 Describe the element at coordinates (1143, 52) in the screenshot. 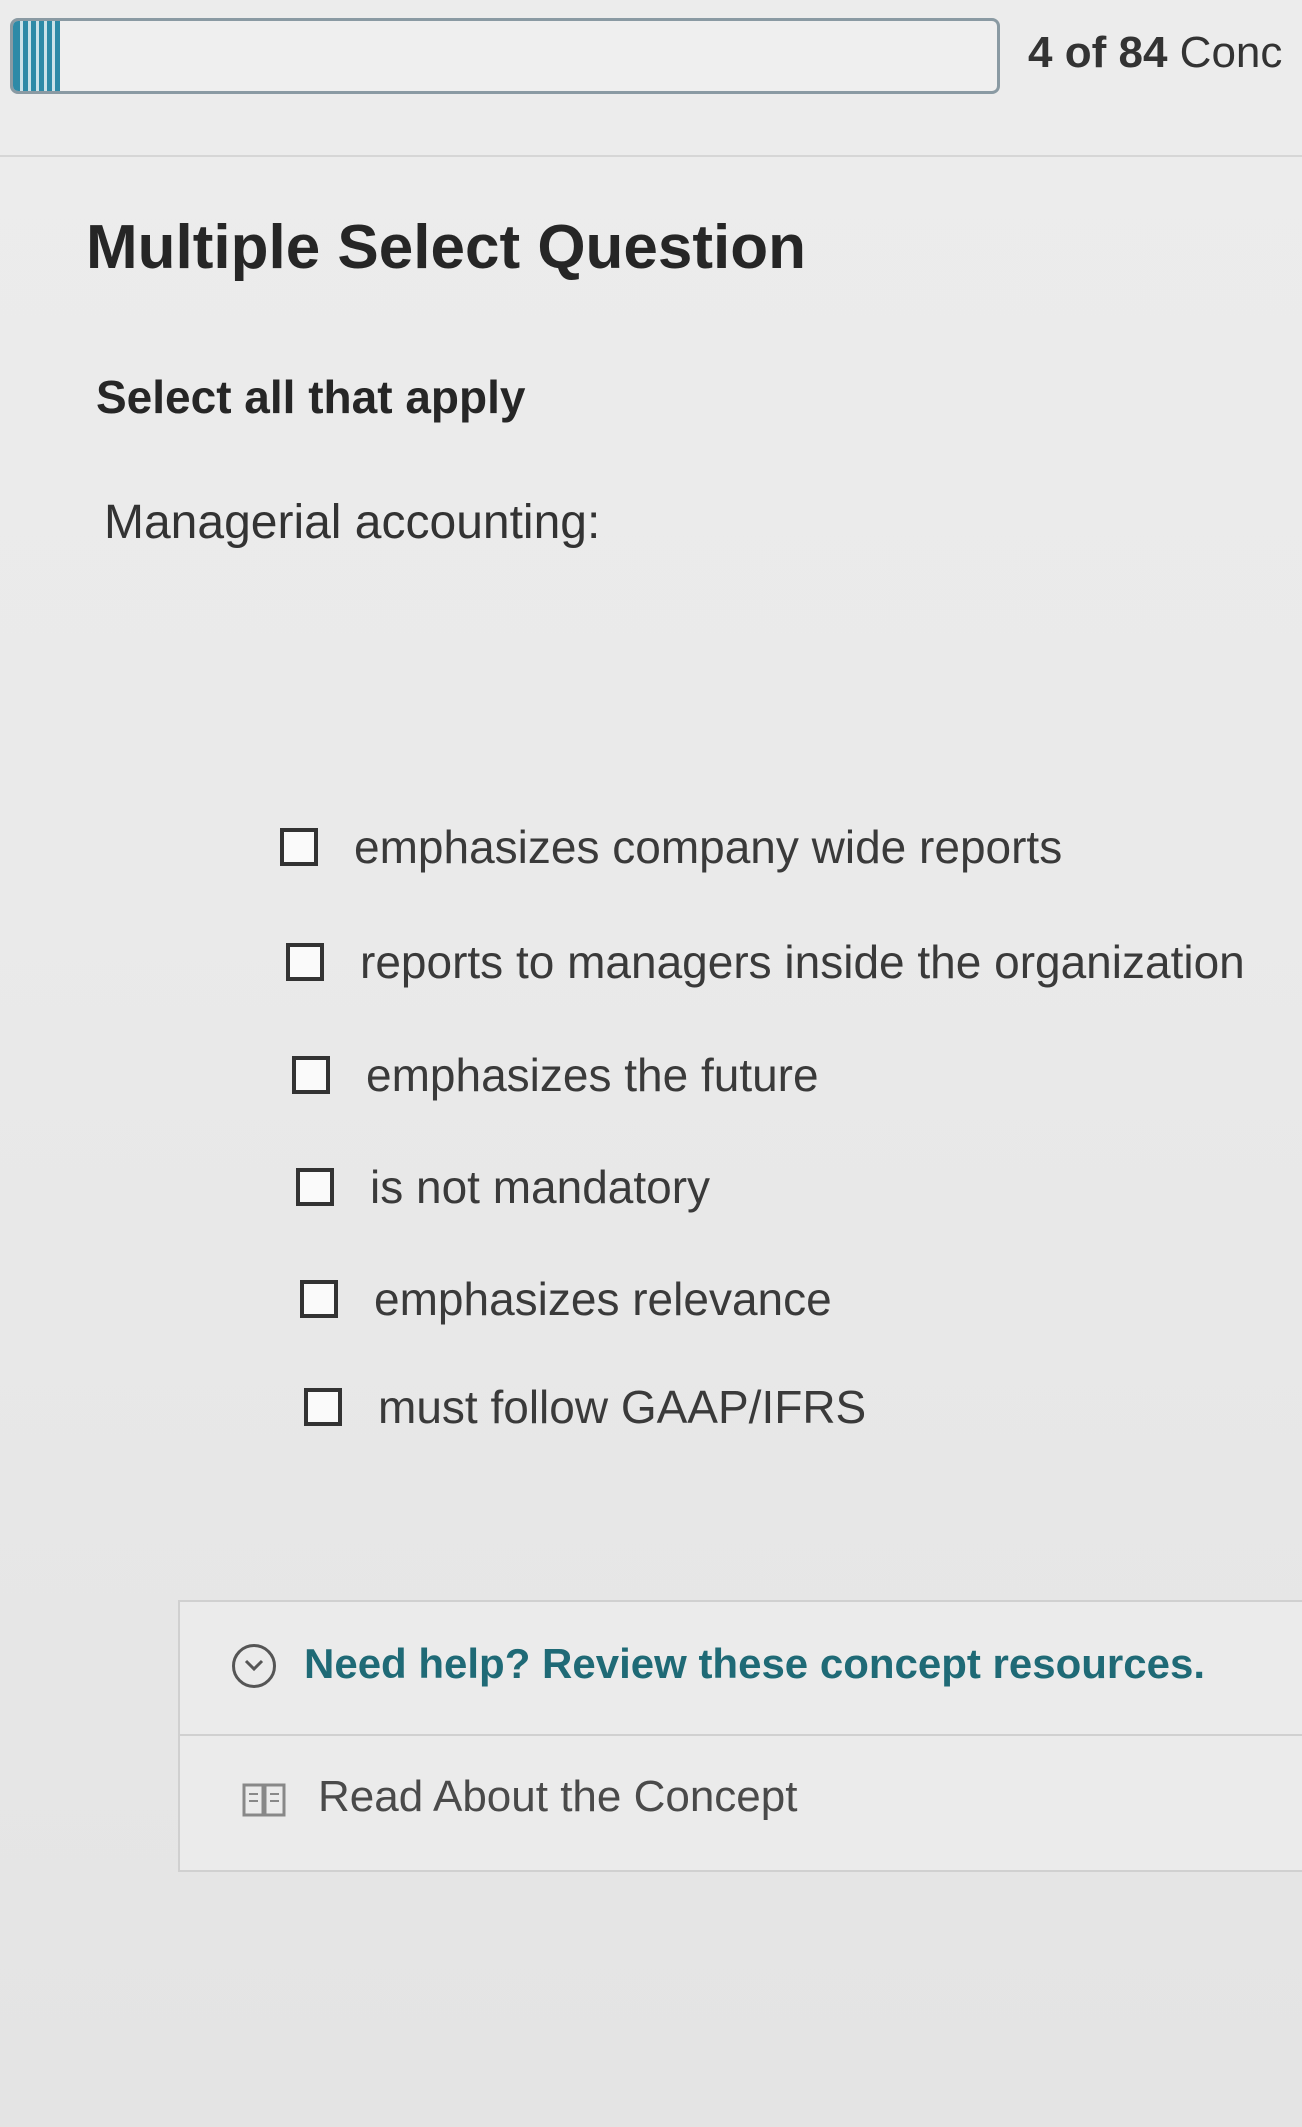

I see `progress-total: 84` at that location.